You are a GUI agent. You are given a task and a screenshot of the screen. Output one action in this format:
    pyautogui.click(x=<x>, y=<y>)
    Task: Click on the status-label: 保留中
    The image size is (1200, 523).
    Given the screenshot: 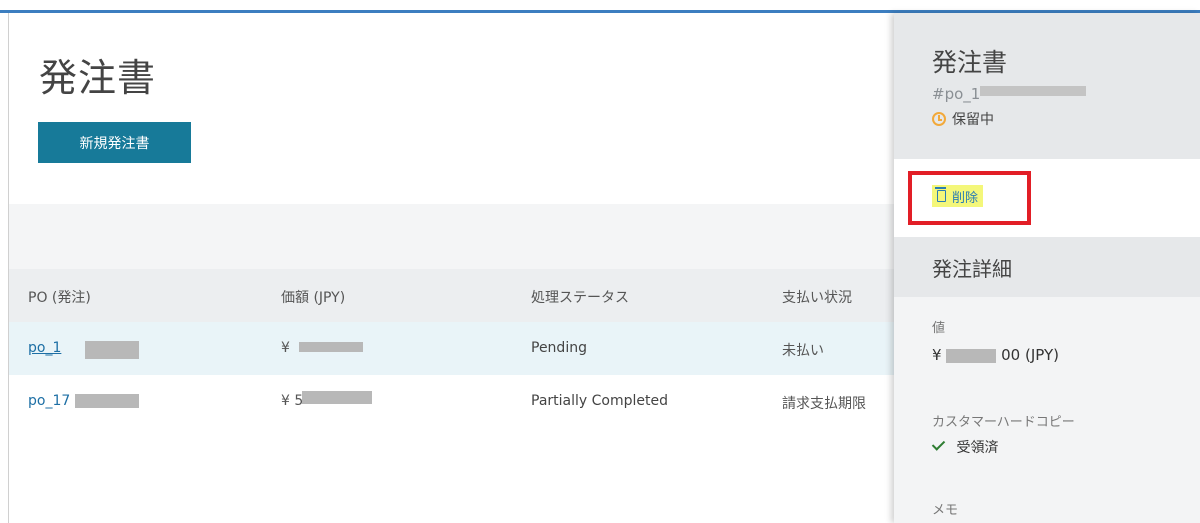 What is the action you would take?
    pyautogui.click(x=973, y=120)
    